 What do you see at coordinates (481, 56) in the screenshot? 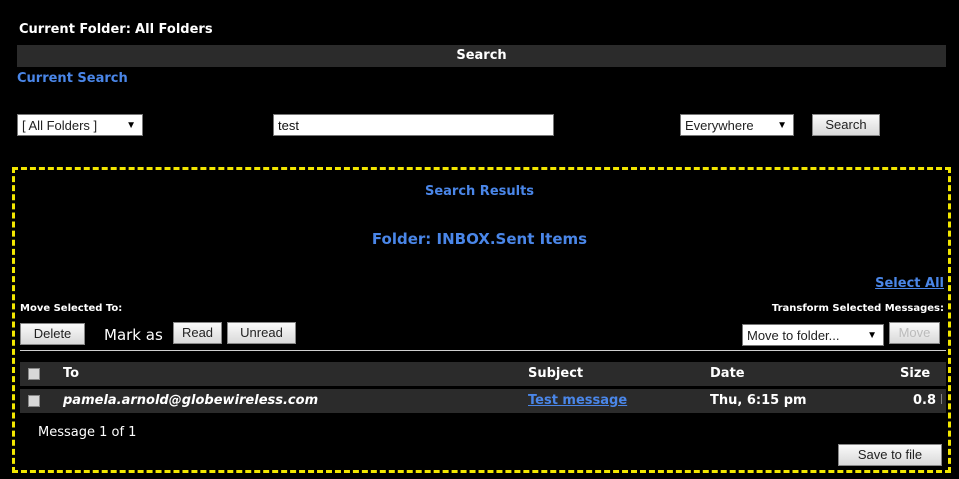
I see `search-section-title: Search` at bounding box center [481, 56].